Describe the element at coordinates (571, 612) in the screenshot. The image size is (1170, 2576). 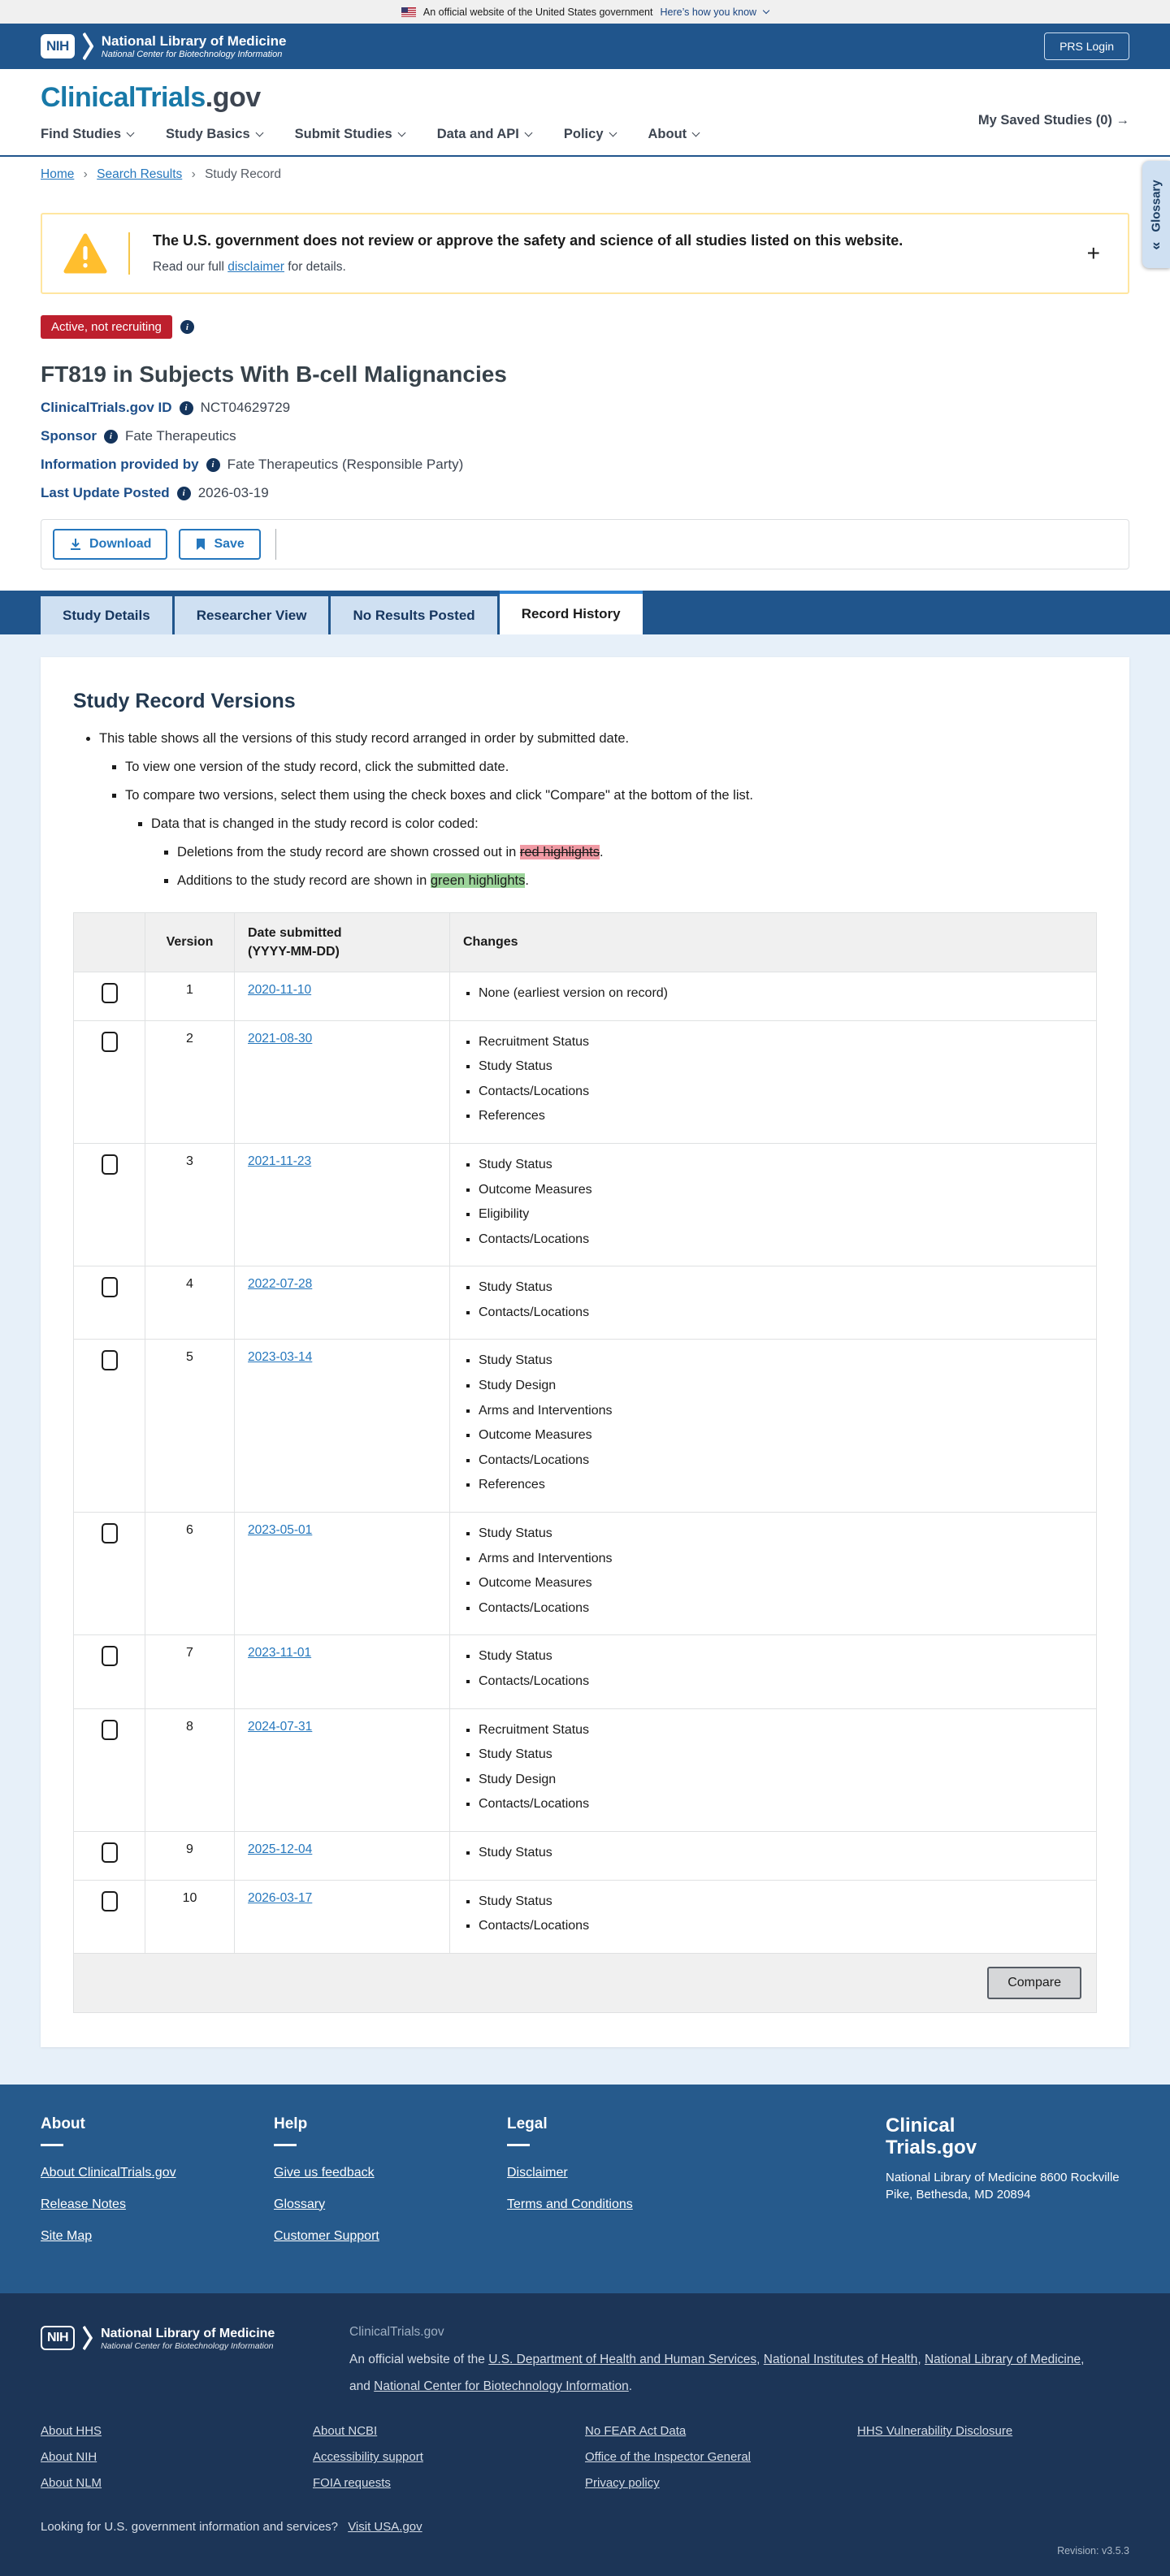
I see `tab-record-history: Record History` at that location.